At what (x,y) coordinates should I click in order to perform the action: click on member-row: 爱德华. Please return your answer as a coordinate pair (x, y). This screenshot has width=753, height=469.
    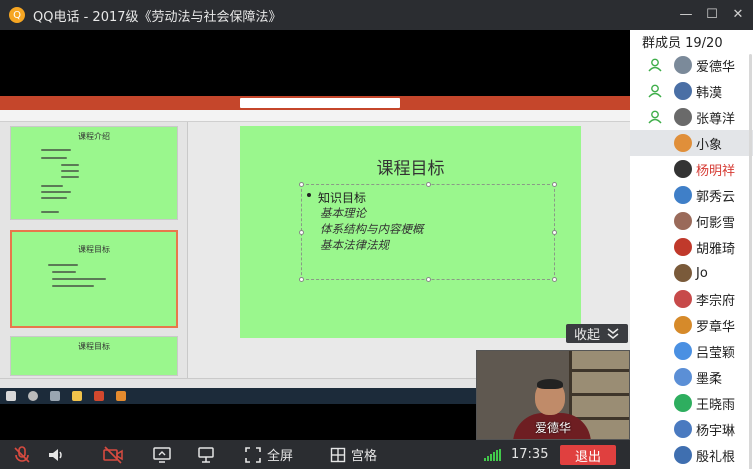
    Looking at the image, I should click on (691, 65).